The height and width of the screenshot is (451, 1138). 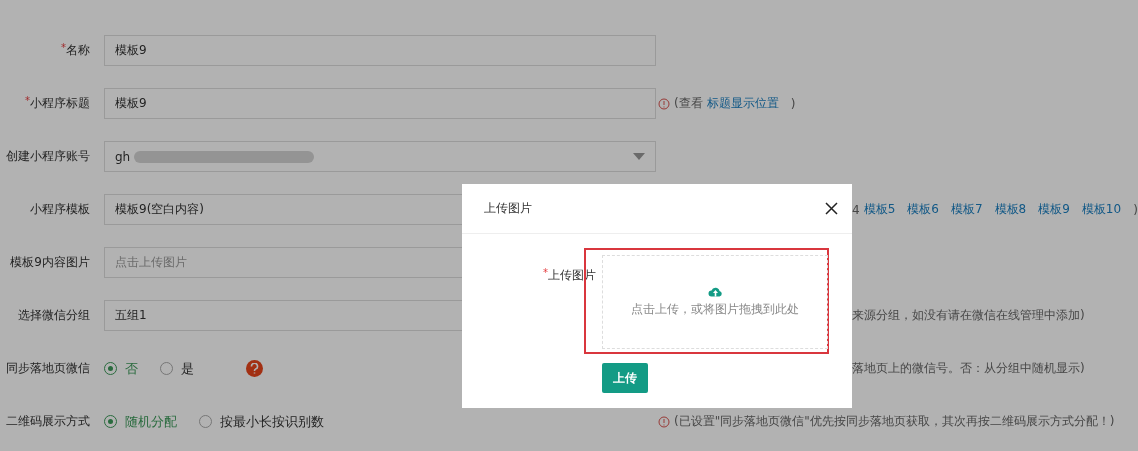 What do you see at coordinates (50, 262) in the screenshot?
I see `field-label: 模板9内容图片` at bounding box center [50, 262].